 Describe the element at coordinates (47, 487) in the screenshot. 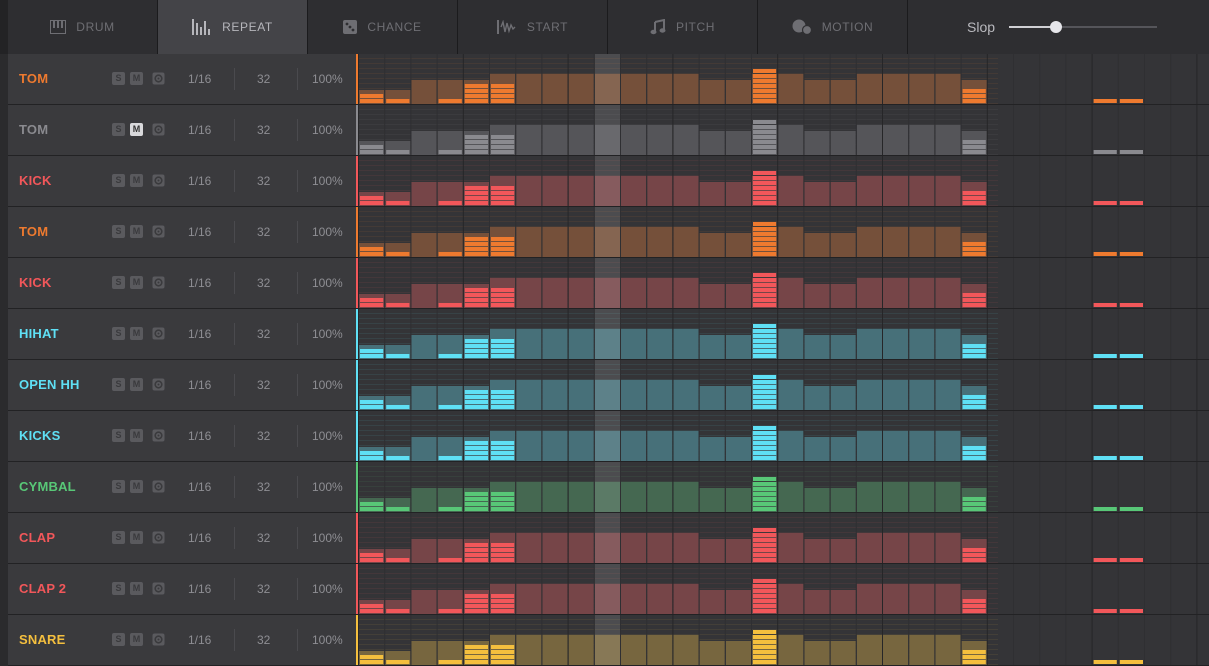

I see `track-name: CYMBAL` at that location.